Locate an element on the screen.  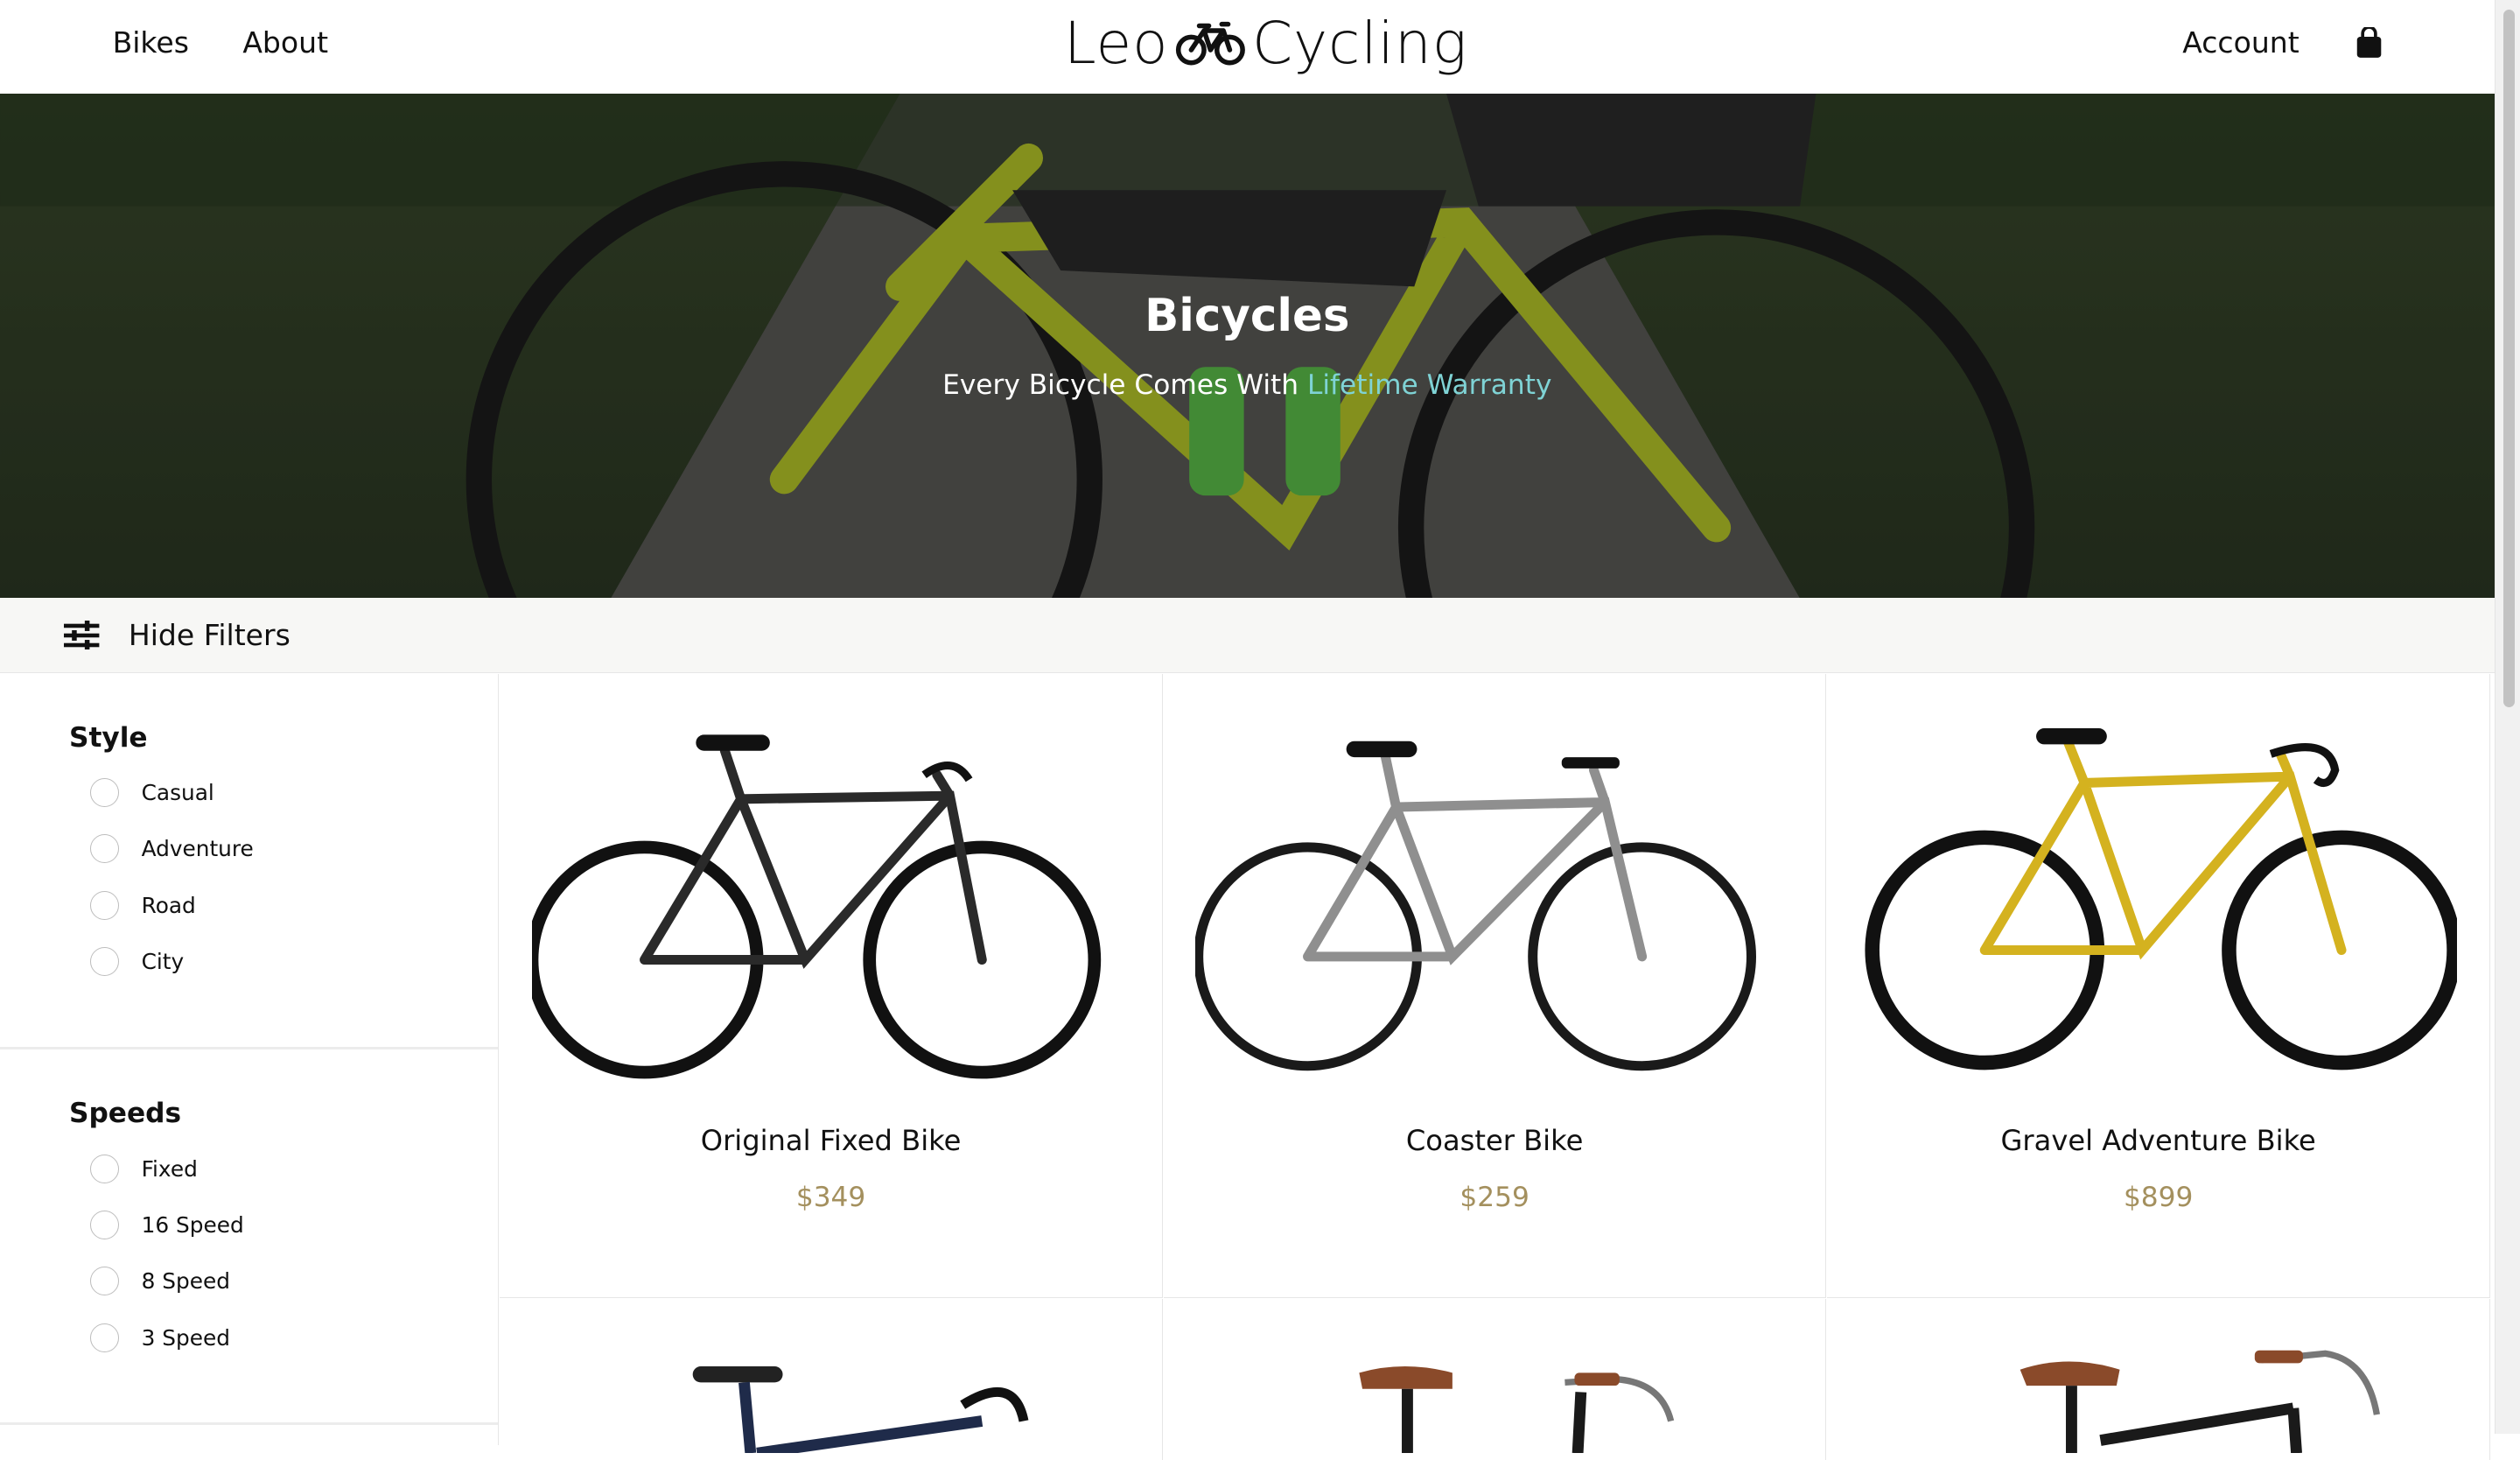
product-price: $349 is located at coordinates (830, 1197).